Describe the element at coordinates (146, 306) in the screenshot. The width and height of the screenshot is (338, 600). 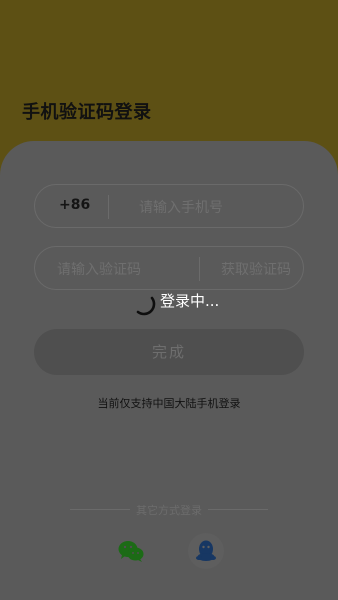
I see `spinner-icon` at that location.